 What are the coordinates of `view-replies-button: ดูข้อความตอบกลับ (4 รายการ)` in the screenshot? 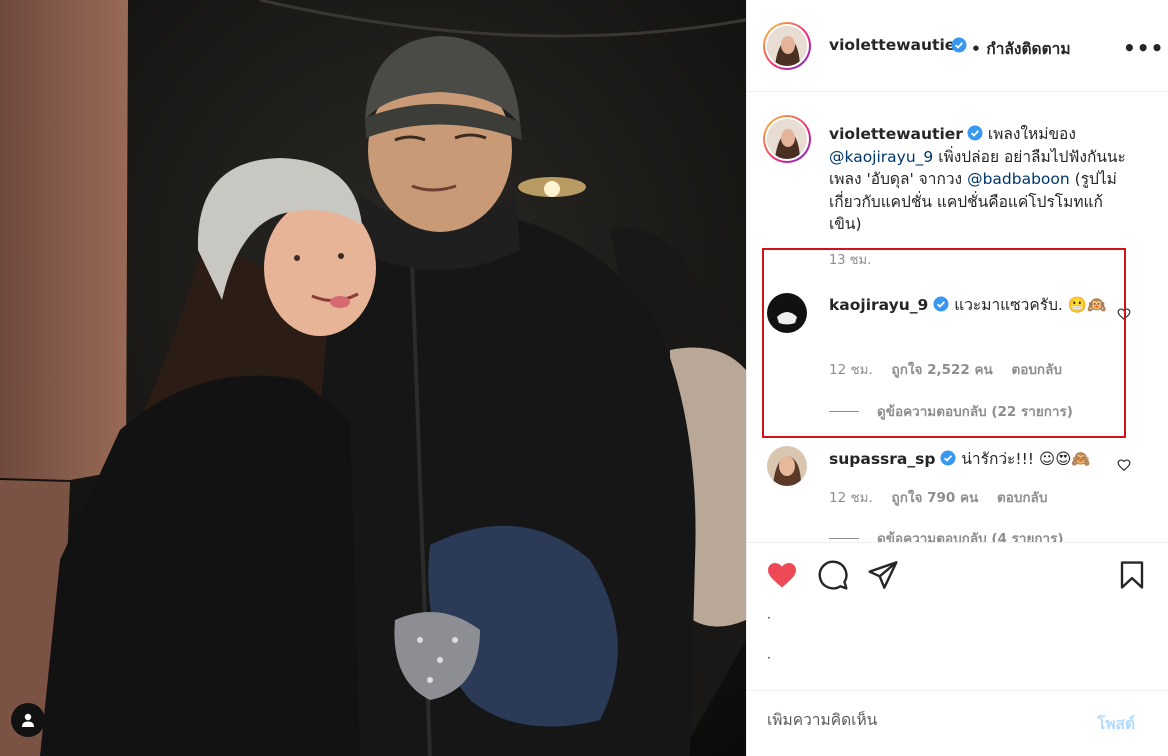 It's located at (946, 534).